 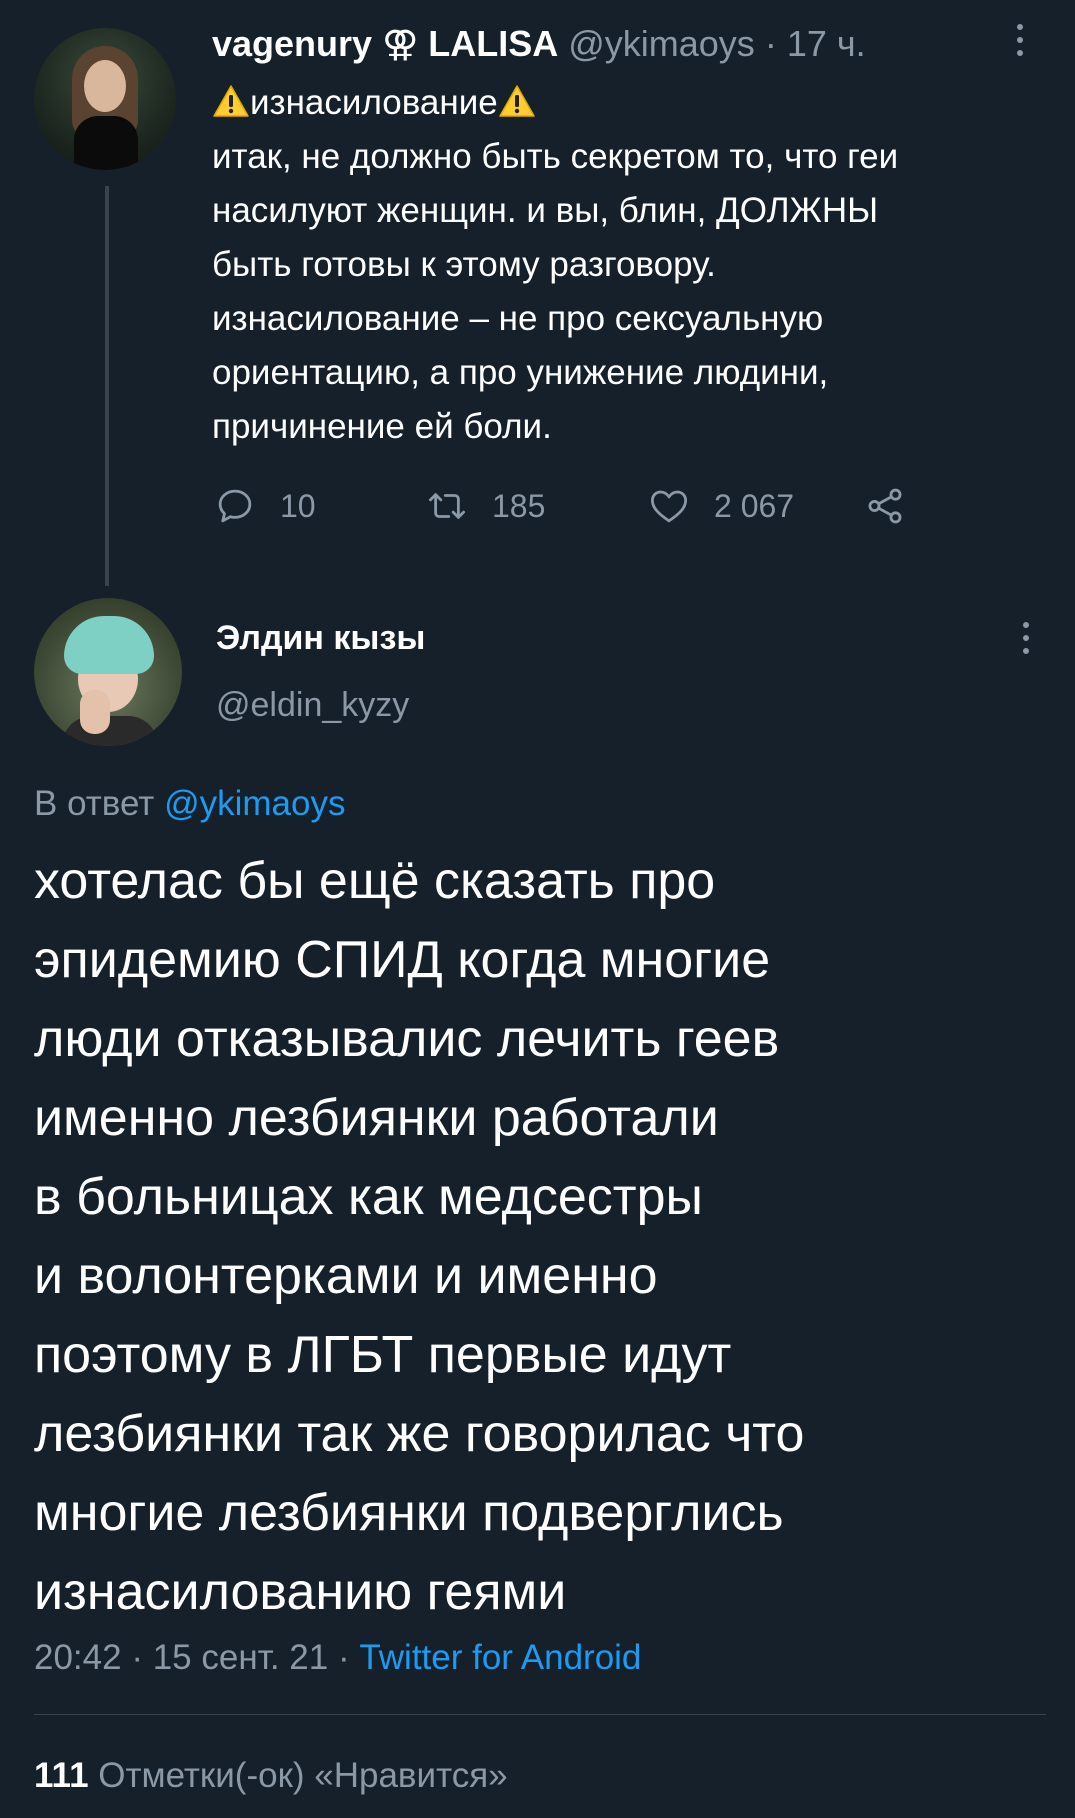 What do you see at coordinates (826, 43) in the screenshot?
I see `parent-tweet-time: 17 ч.` at bounding box center [826, 43].